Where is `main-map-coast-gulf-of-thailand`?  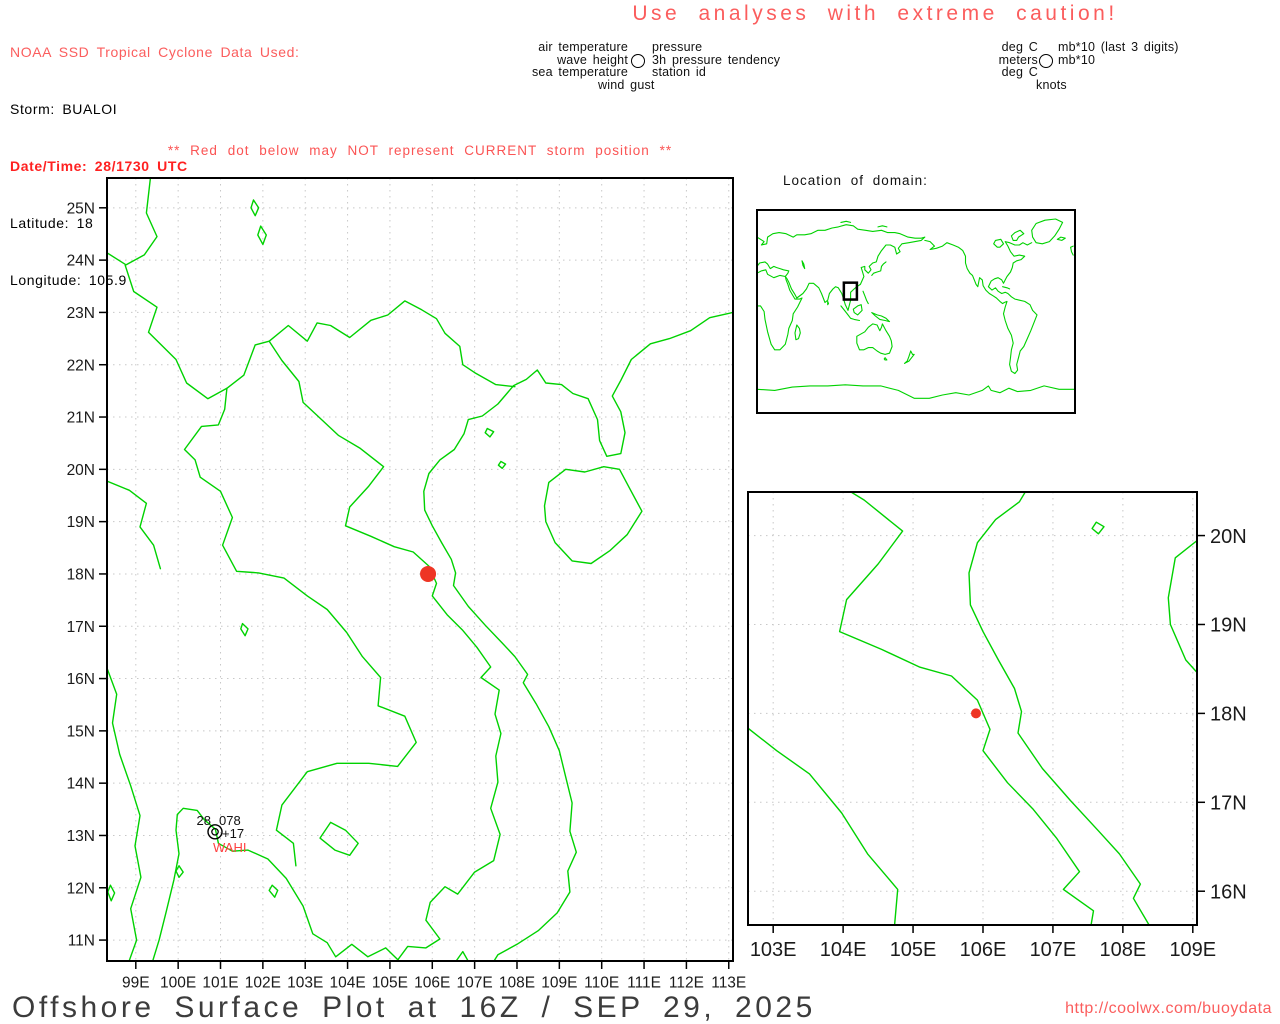 main-map-coast-gulf-of-thailand is located at coordinates (276, 884).